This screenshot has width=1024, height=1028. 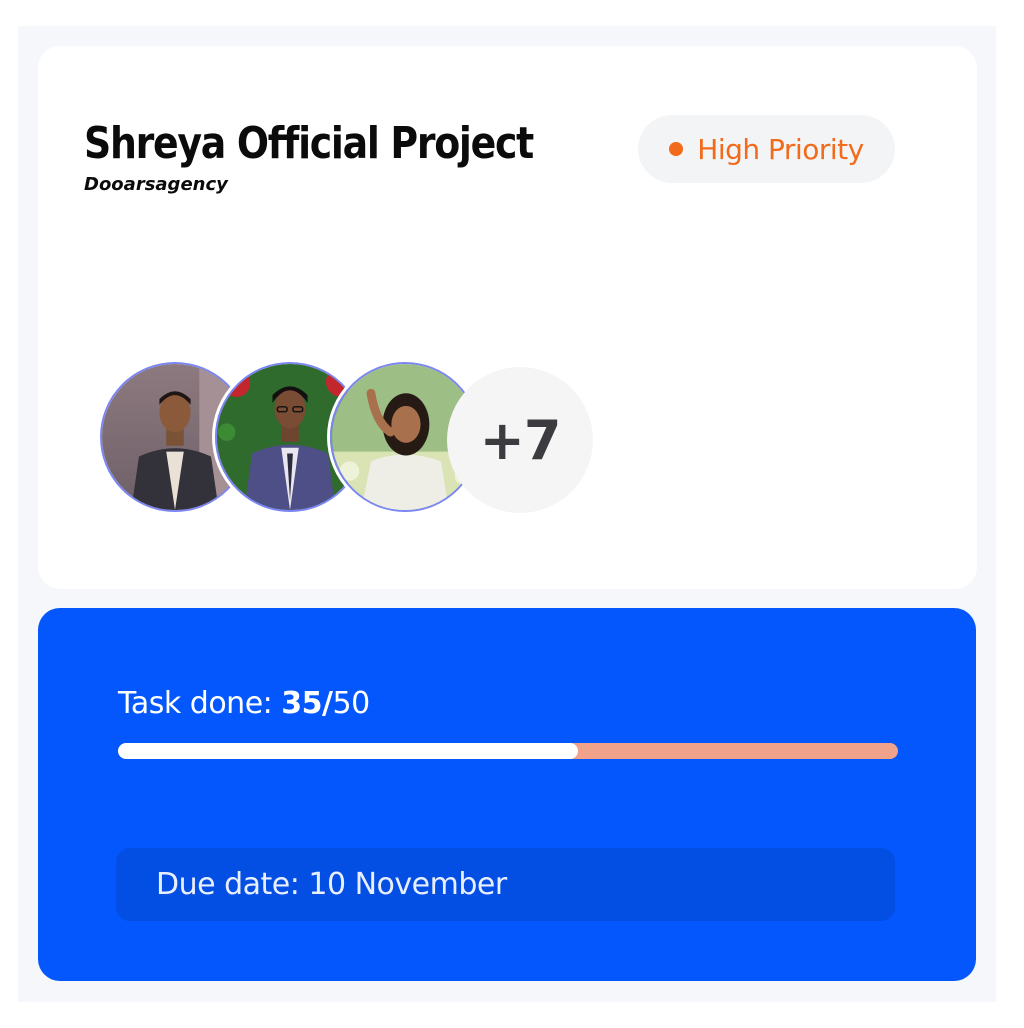 What do you see at coordinates (348, 751) in the screenshot?
I see `task-progress-fill` at bounding box center [348, 751].